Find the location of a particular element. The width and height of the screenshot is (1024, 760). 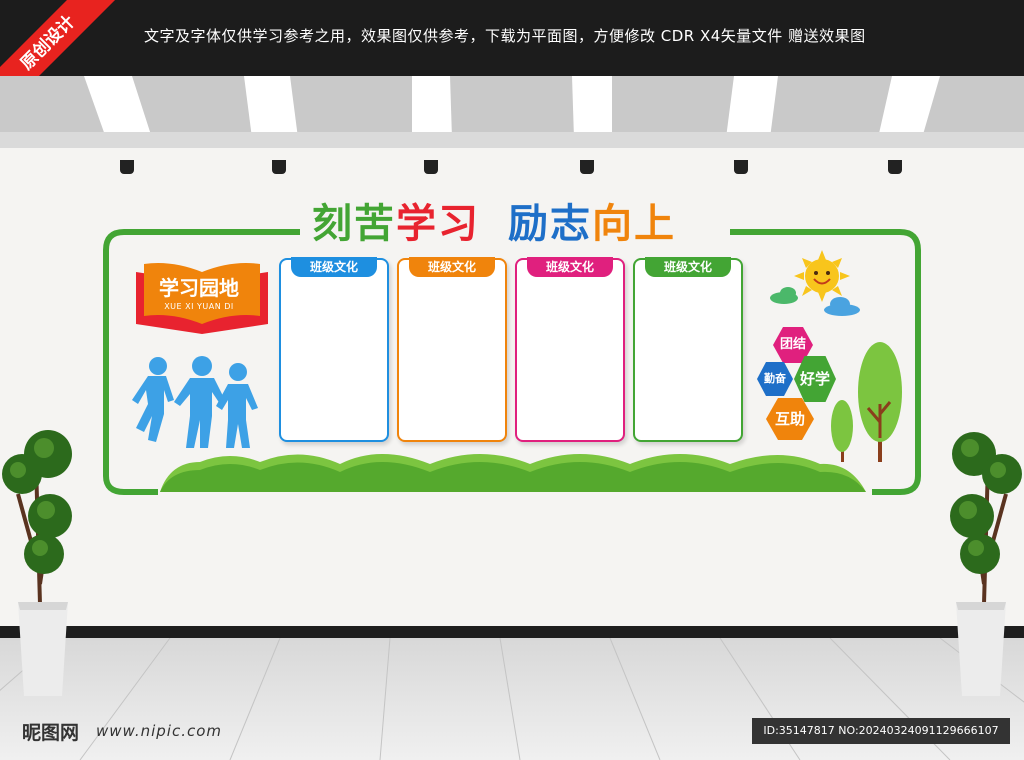

panel-tab-1: 班级文化 is located at coordinates (334, 267).